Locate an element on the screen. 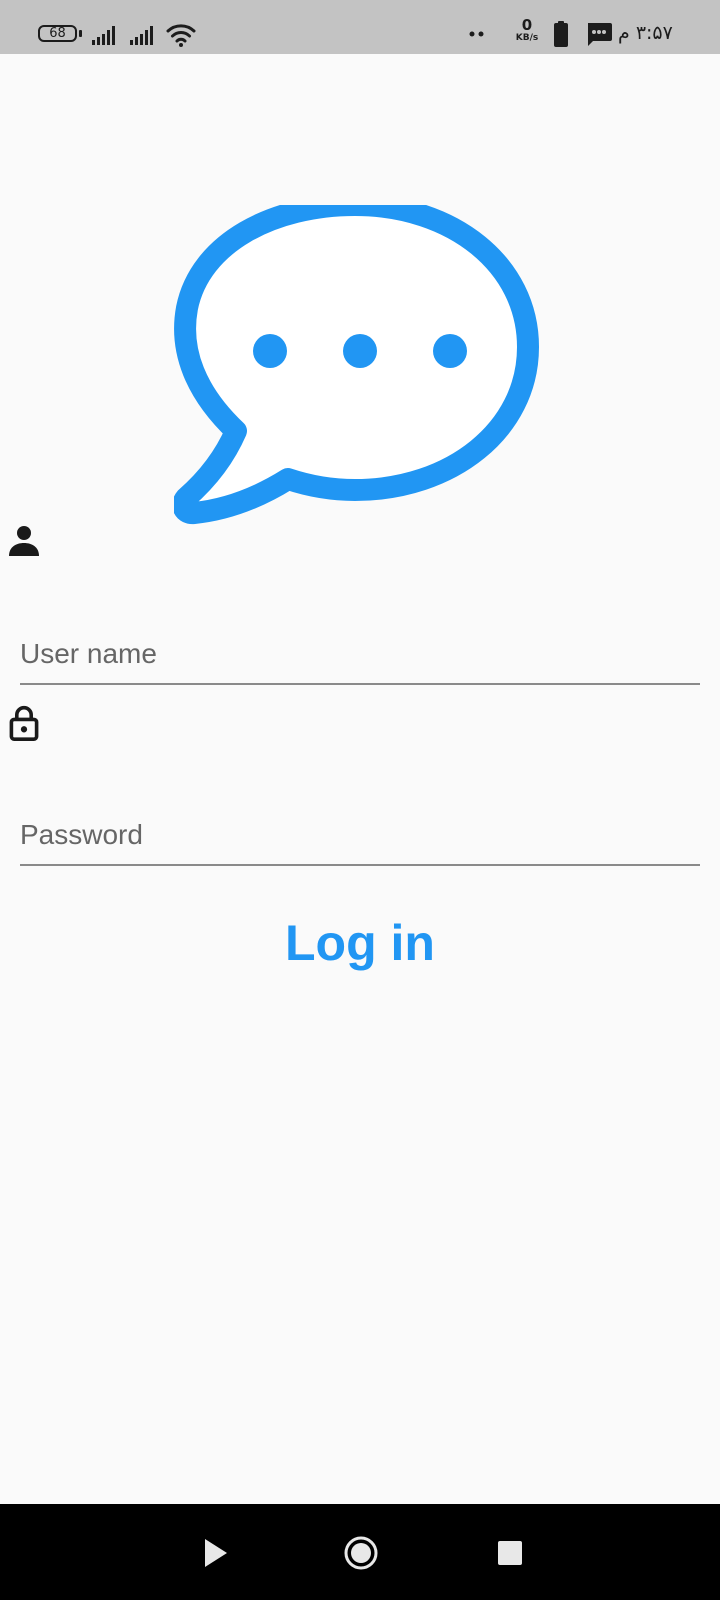  status-bar: 68 0 KB/s ۳:۵۷ م is located at coordinates (360, 27).